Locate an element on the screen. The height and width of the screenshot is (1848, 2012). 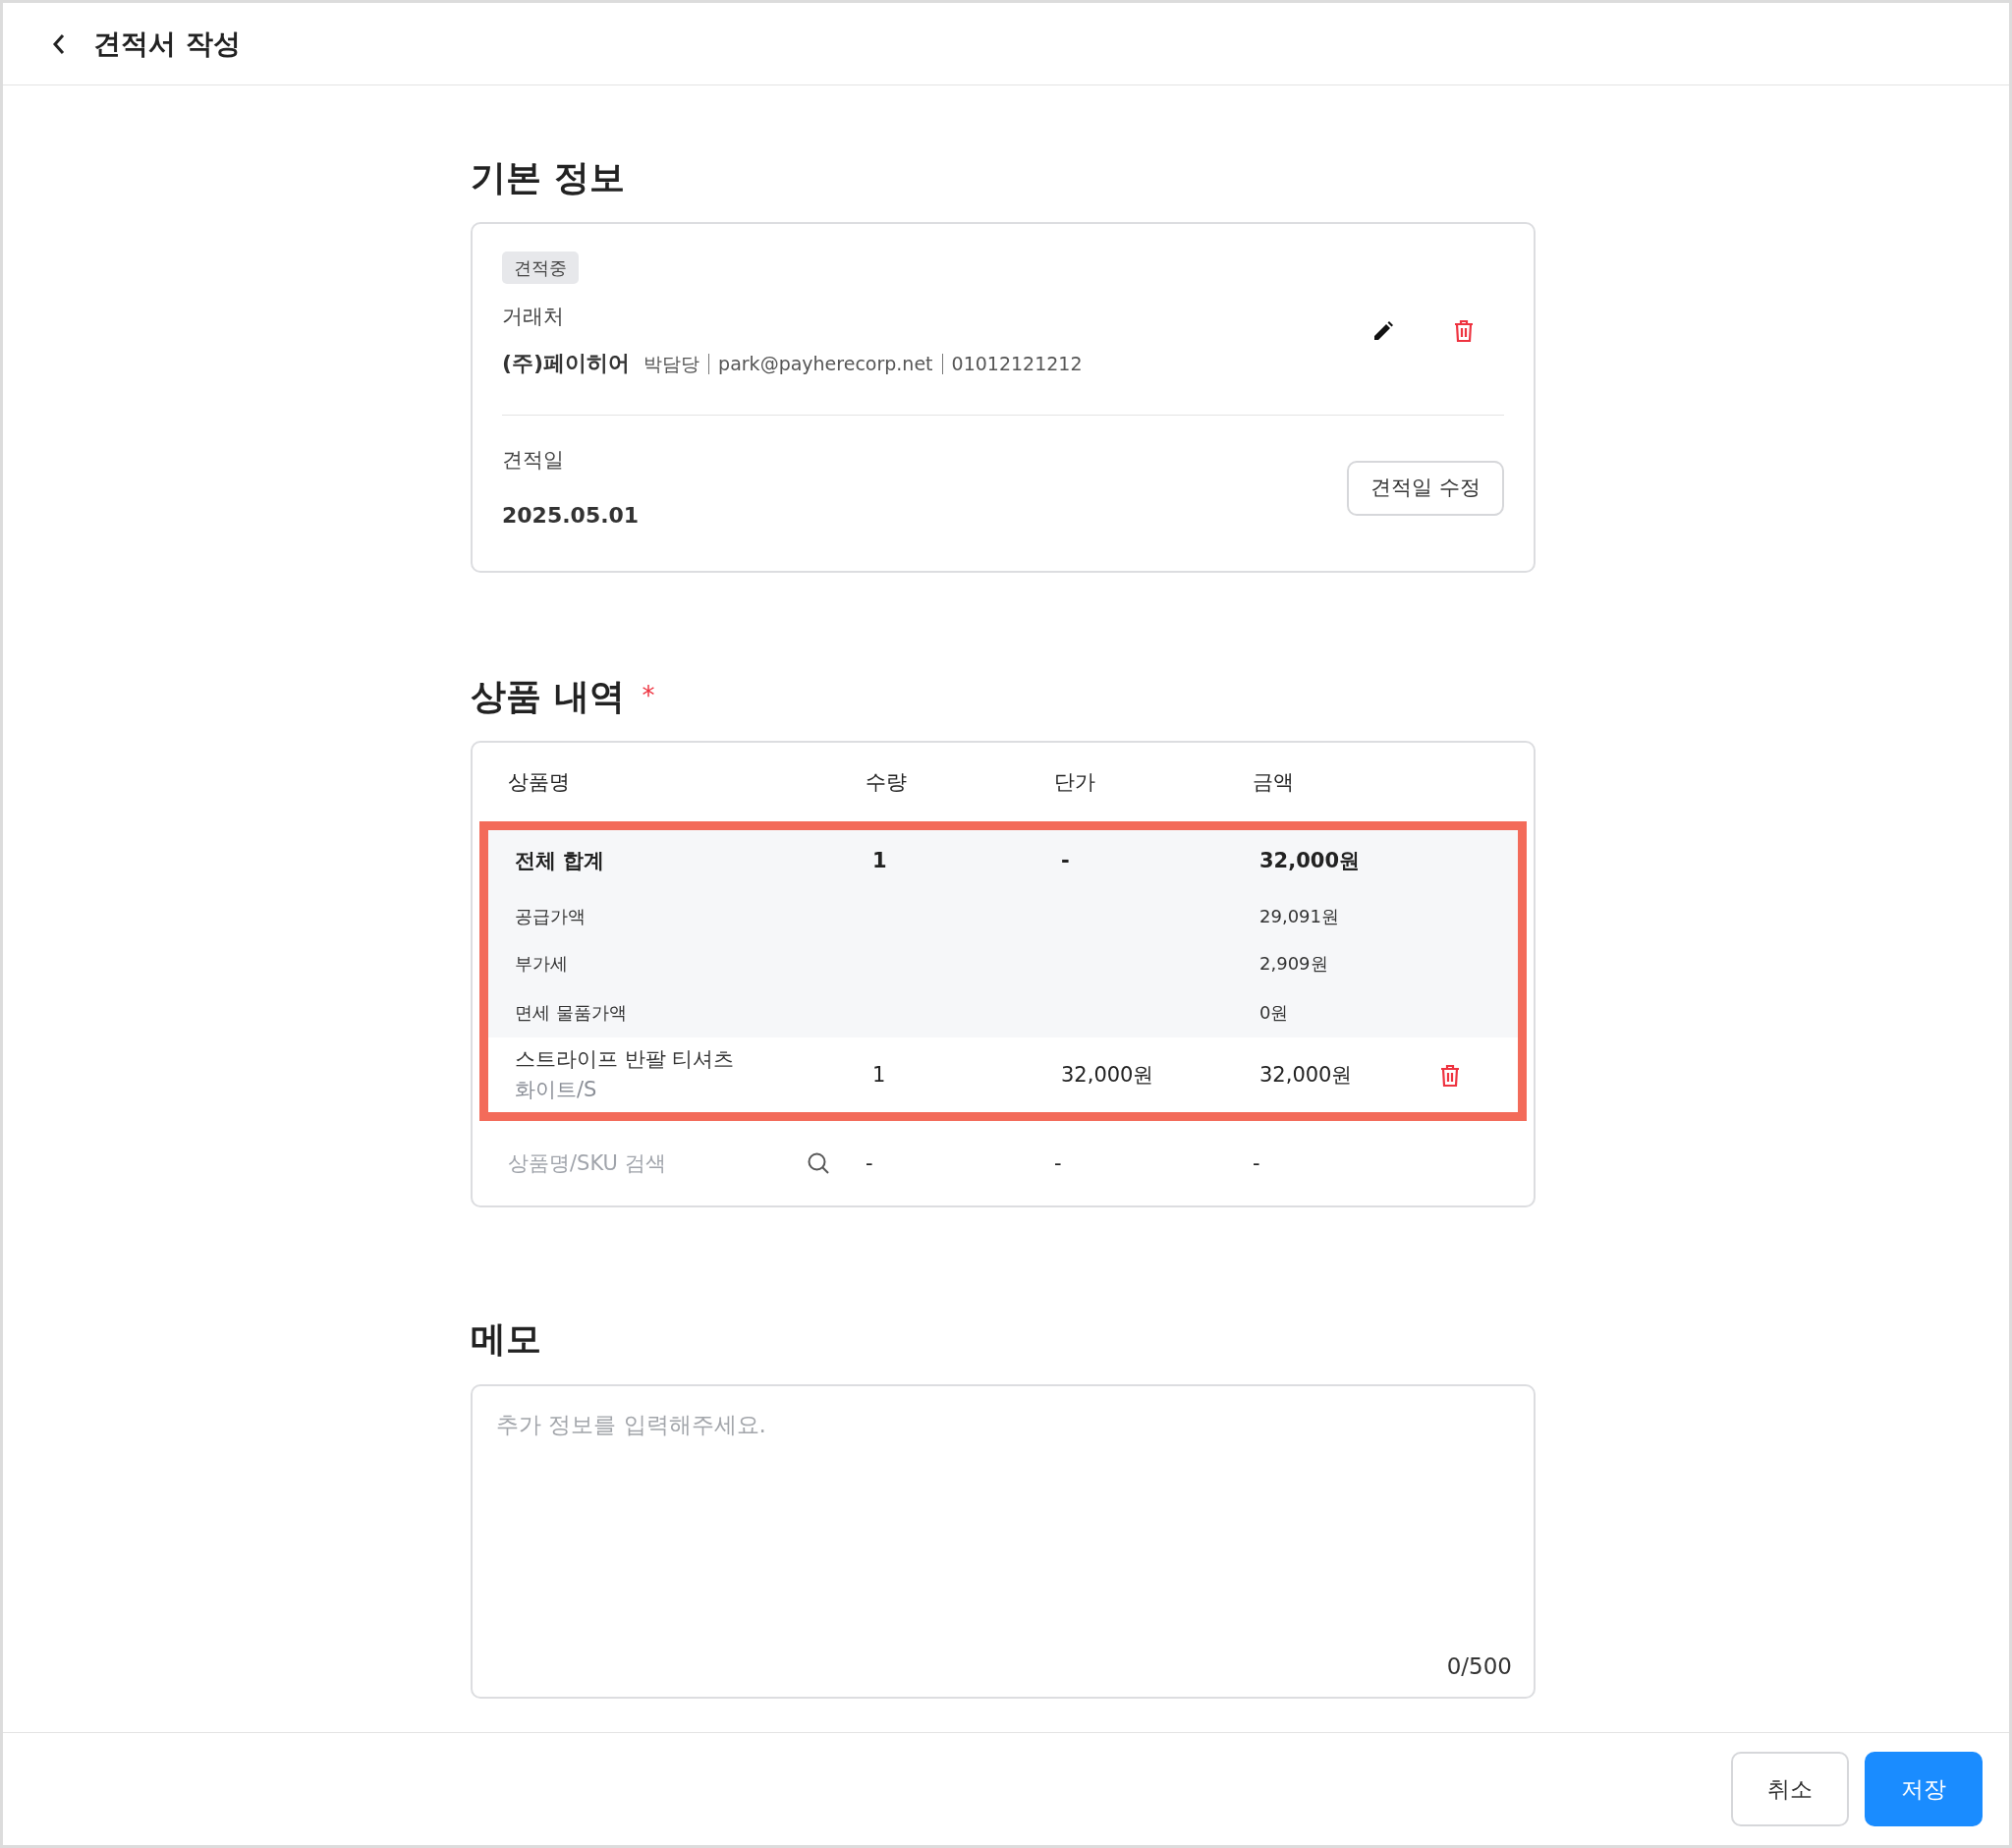
product-name: 스트라이프 반팔 티셔츠 is located at coordinates (625, 1059).